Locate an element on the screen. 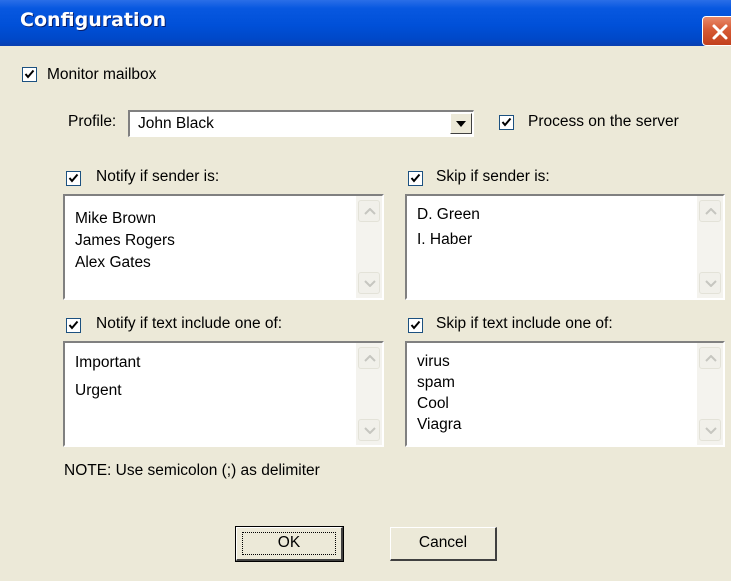 This screenshot has height=581, width=731. delimiter-note: NOTE: Use semicolon (;) as delimiter is located at coordinates (192, 470).